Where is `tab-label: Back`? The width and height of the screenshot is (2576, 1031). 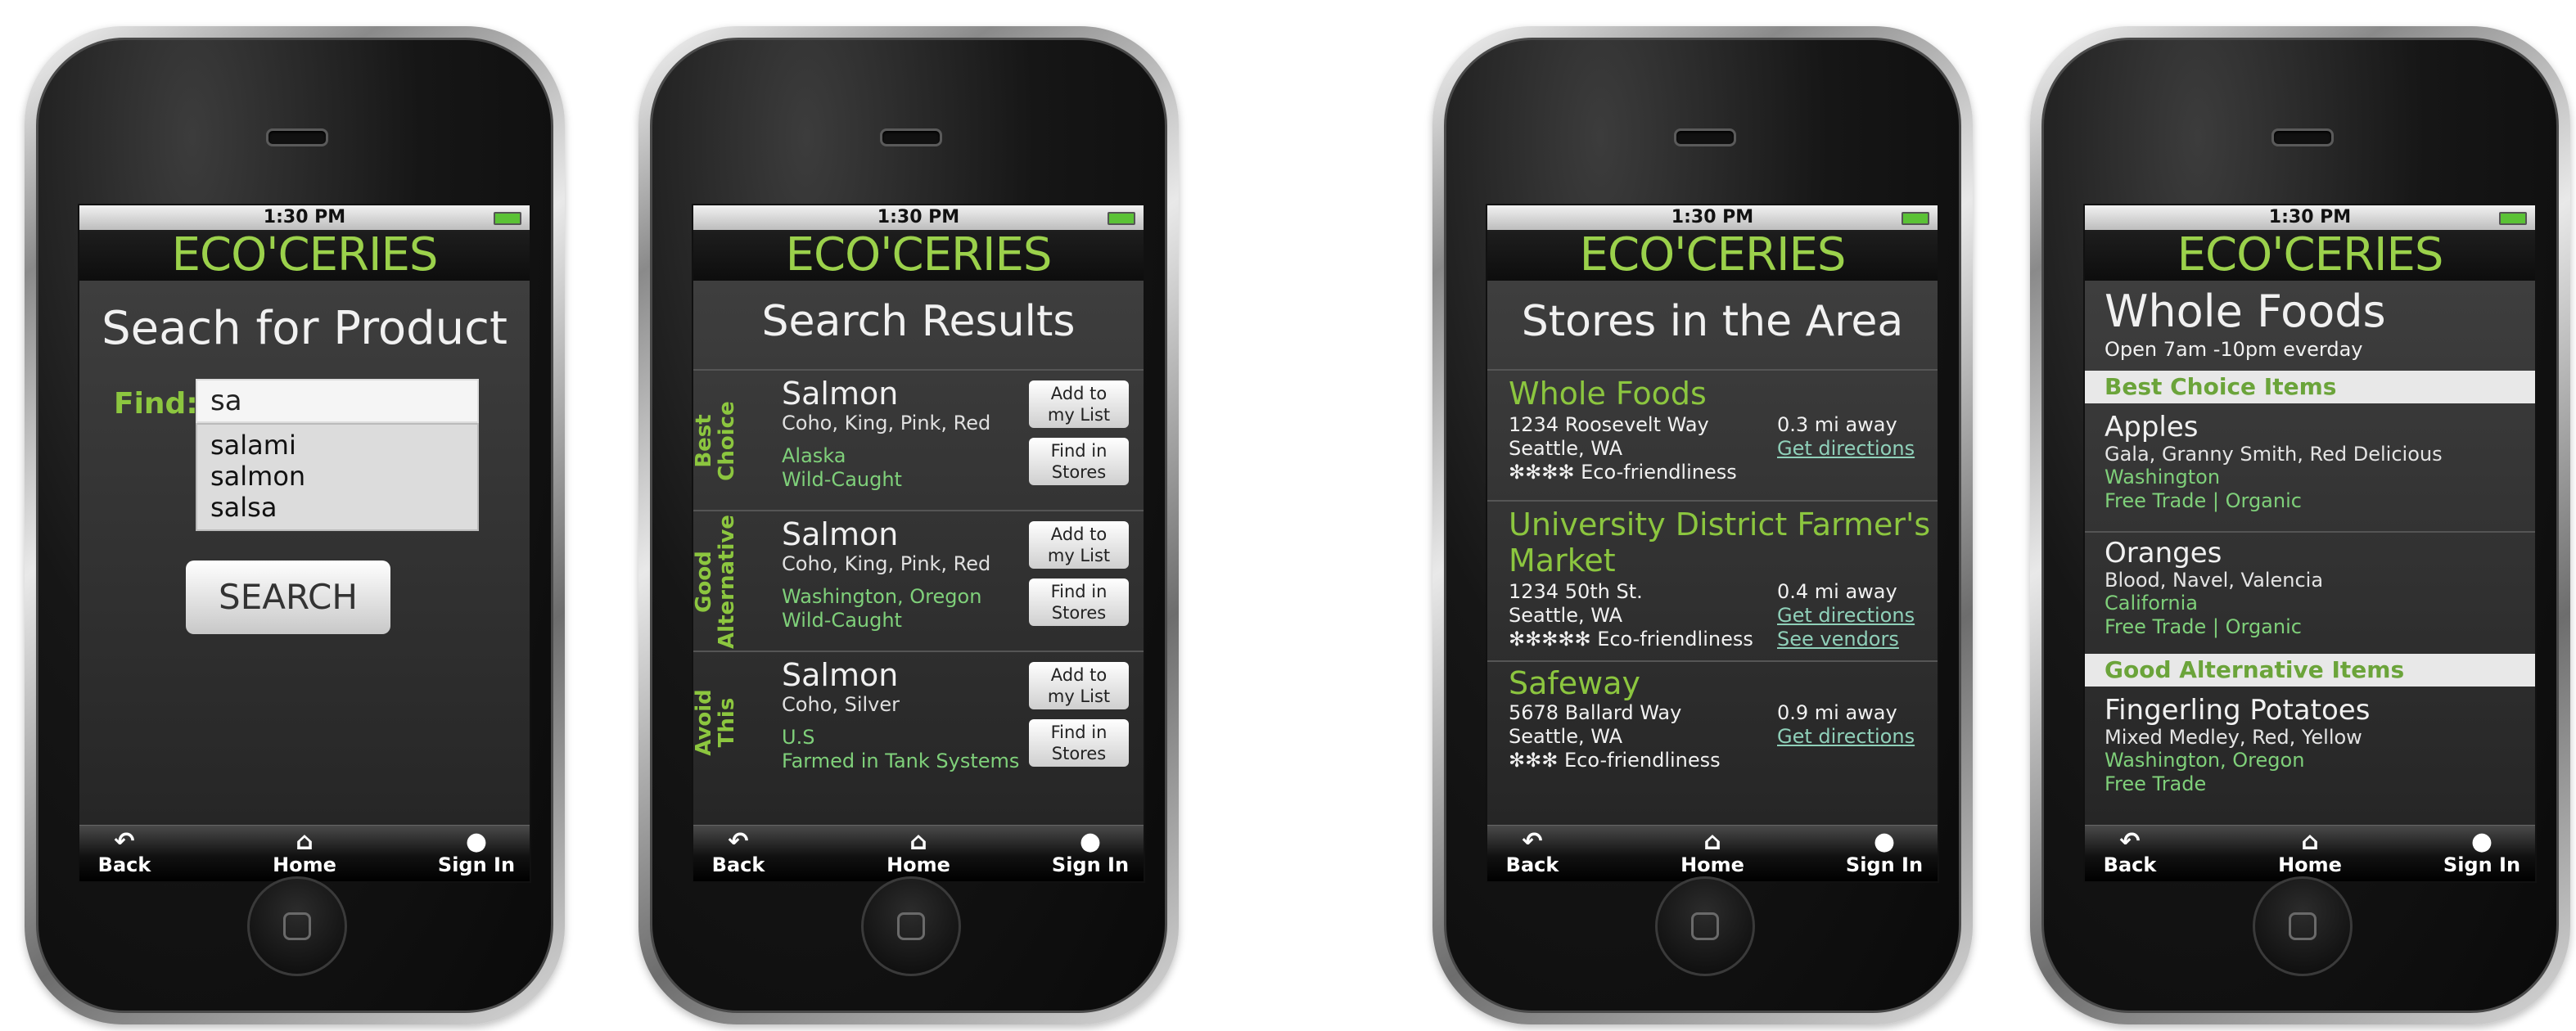
tab-label: Back is located at coordinates (2130, 865).